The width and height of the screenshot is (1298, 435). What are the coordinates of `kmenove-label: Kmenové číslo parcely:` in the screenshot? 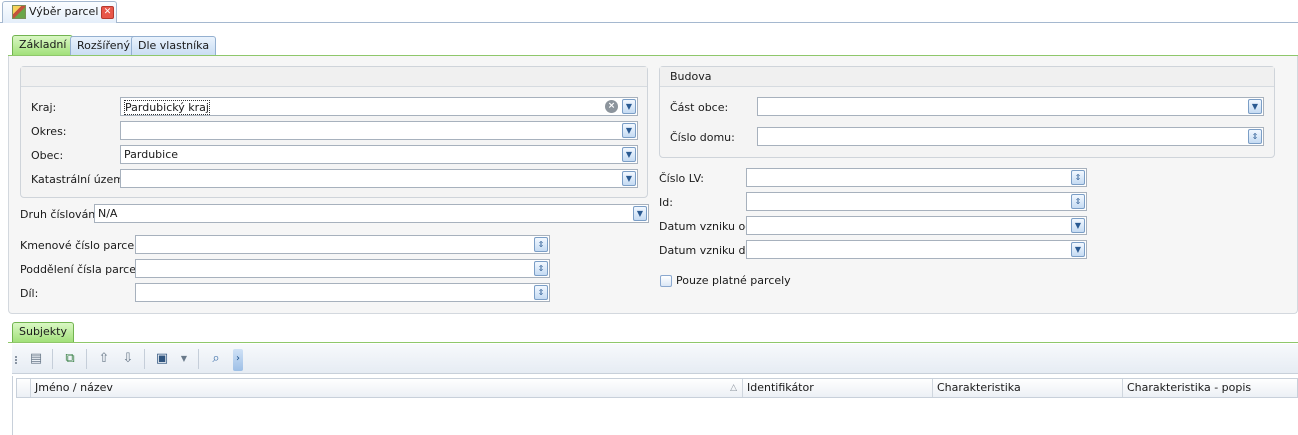 It's located at (83, 245).